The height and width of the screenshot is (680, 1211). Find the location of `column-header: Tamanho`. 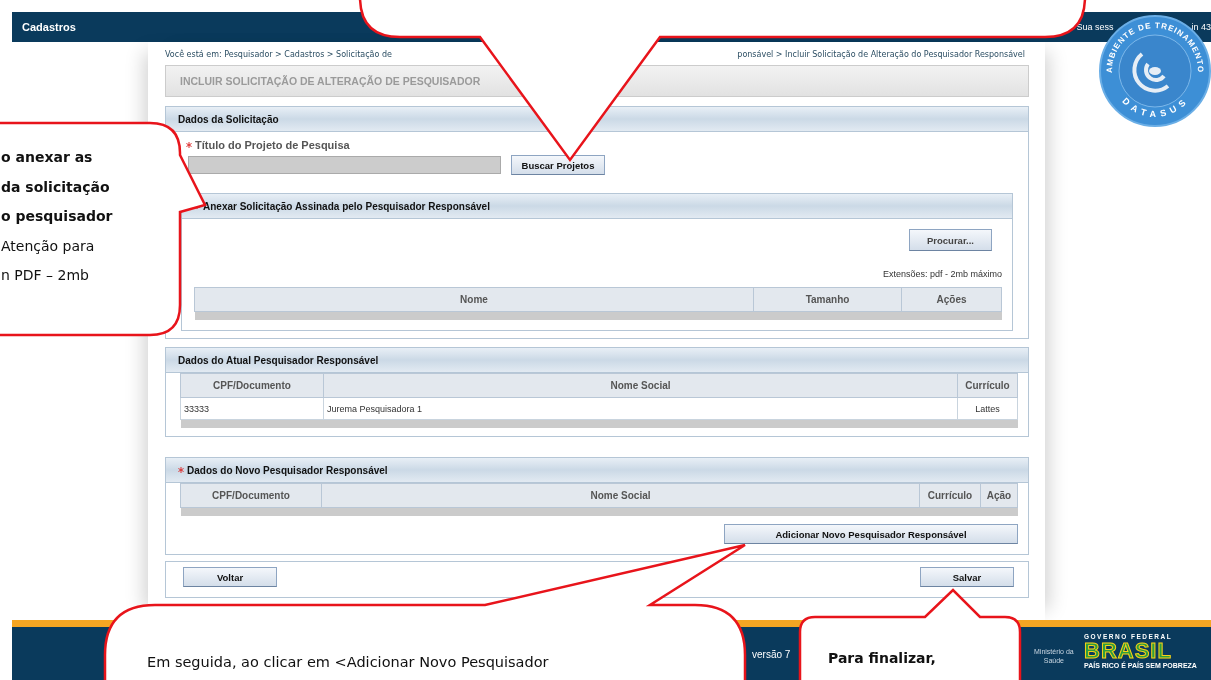

column-header: Tamanho is located at coordinates (827, 299).